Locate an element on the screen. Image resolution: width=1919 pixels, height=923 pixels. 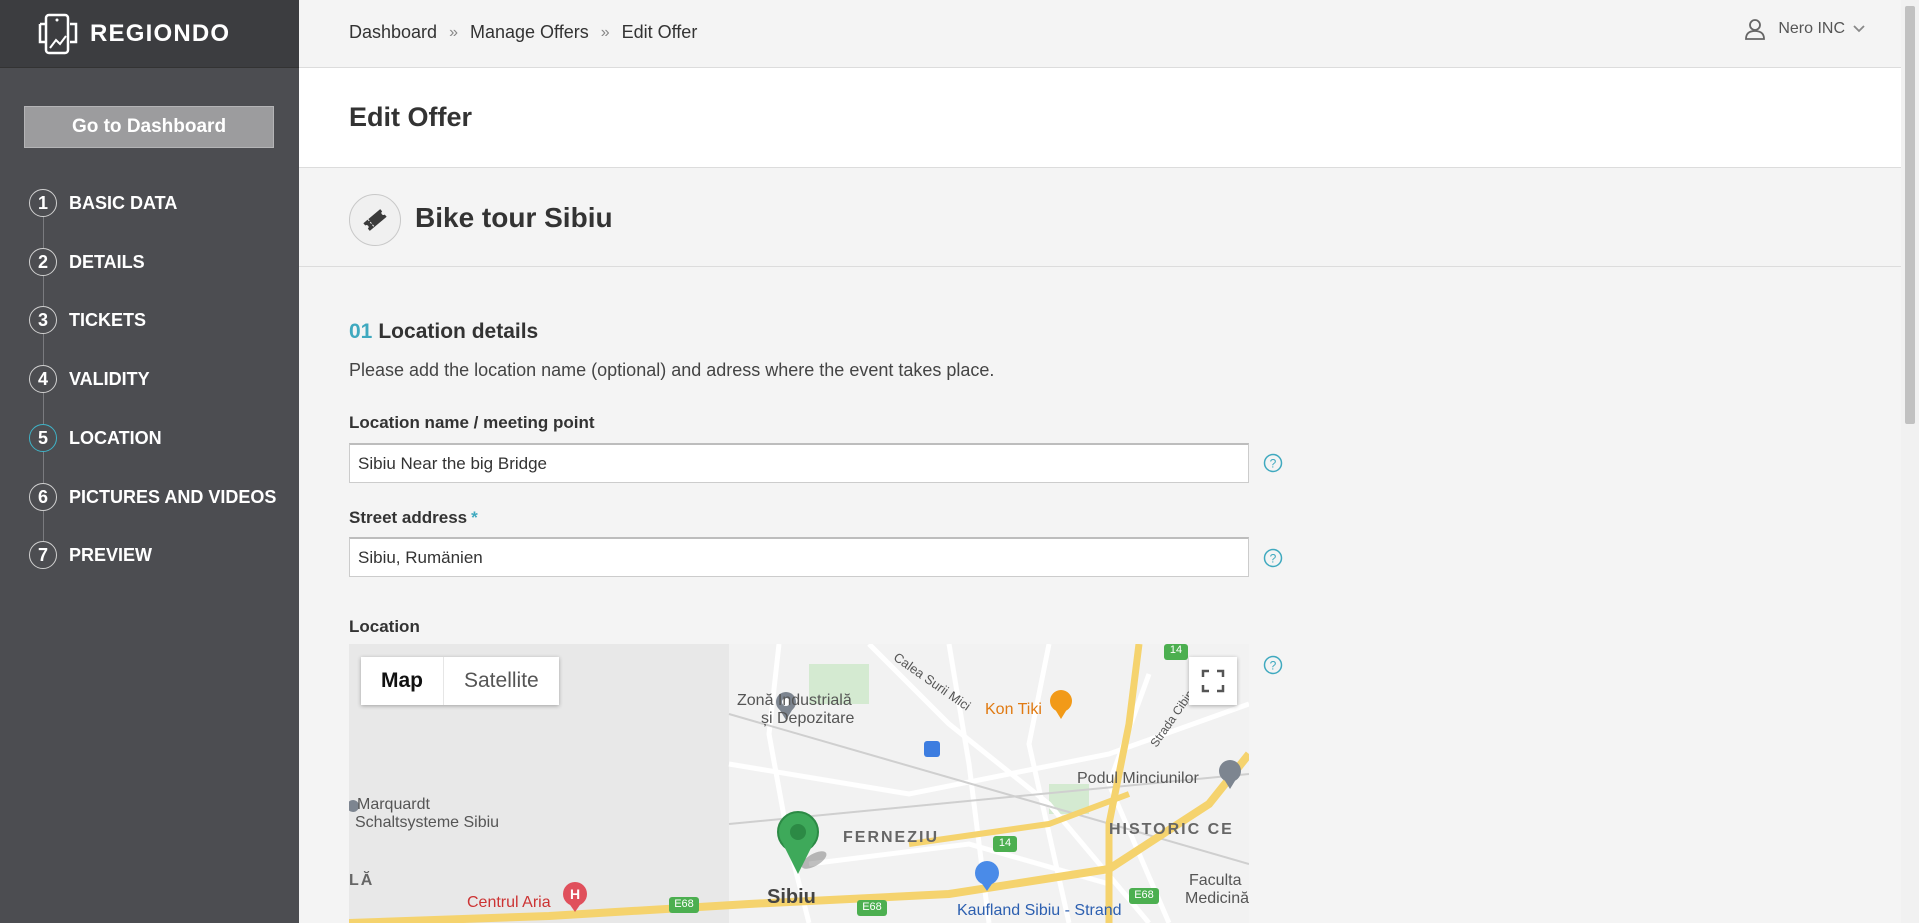
user-name: Nero INC is located at coordinates (1811, 28).